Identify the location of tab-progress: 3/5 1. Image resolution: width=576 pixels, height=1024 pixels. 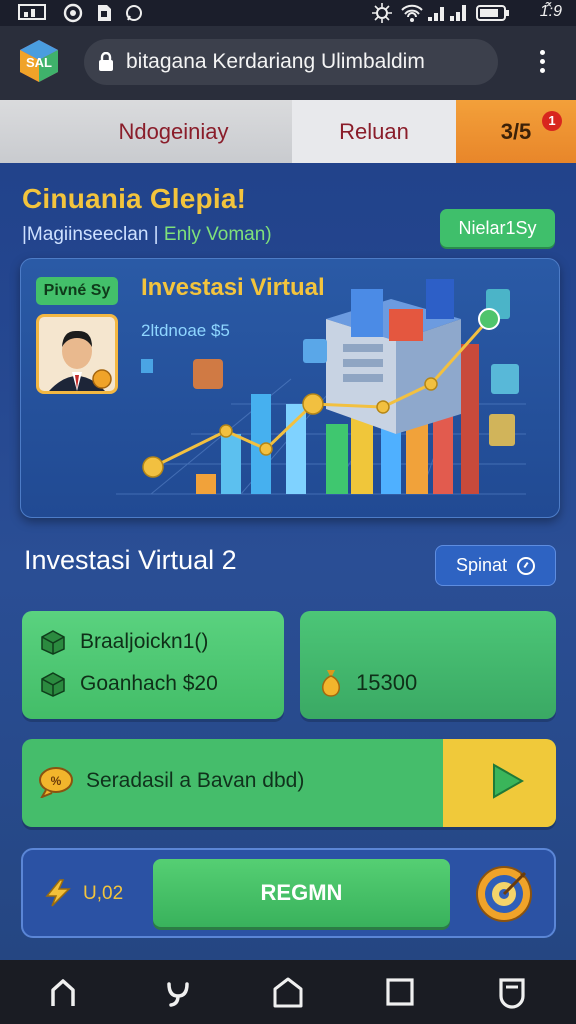
(516, 131).